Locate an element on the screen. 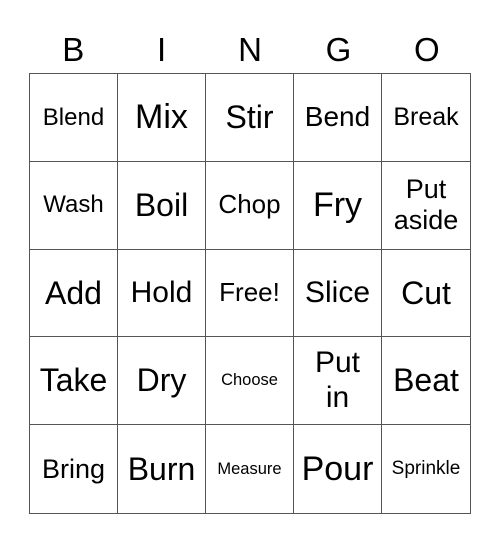 This screenshot has height=544, width=500. bingo-cell: Beat is located at coordinates (426, 381).